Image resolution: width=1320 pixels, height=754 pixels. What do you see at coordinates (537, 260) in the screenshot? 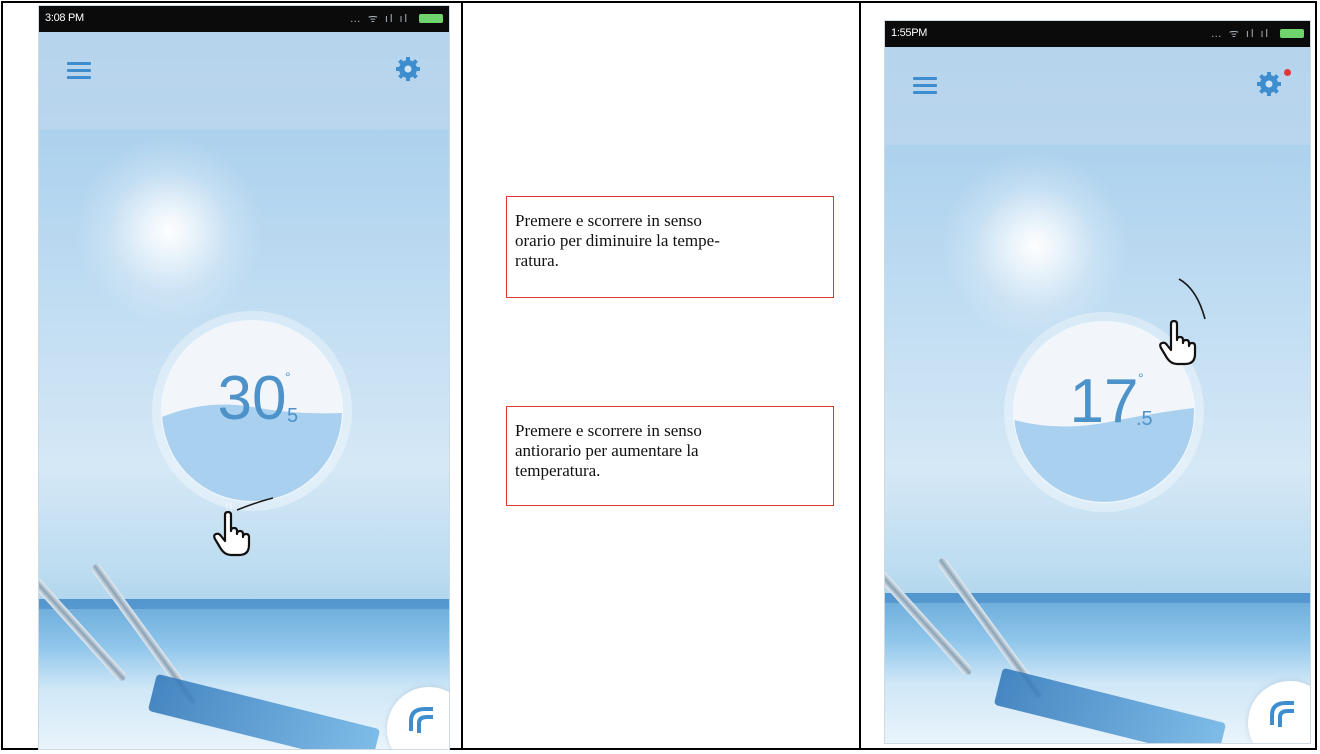
I see `instruction-line: ratura.` at bounding box center [537, 260].